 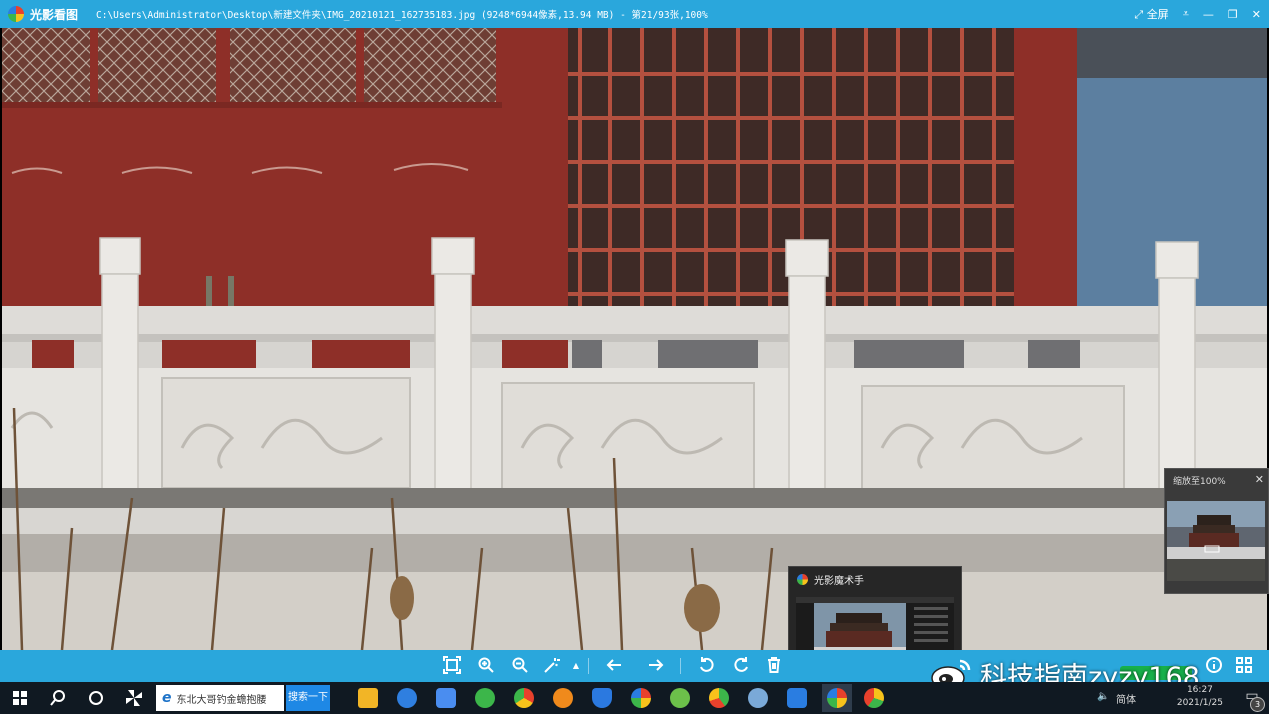 What do you see at coordinates (1214, 666) in the screenshot?
I see `info-icon` at bounding box center [1214, 666].